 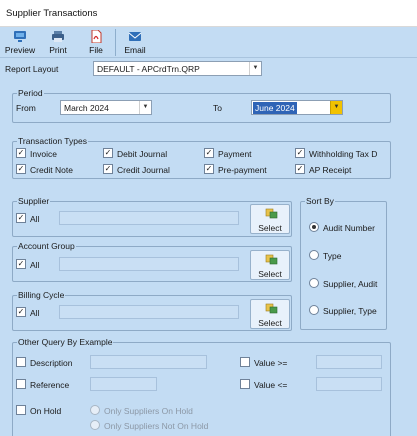 What do you see at coordinates (34, 201) in the screenshot?
I see `supplier-title: Supplier` at bounding box center [34, 201].